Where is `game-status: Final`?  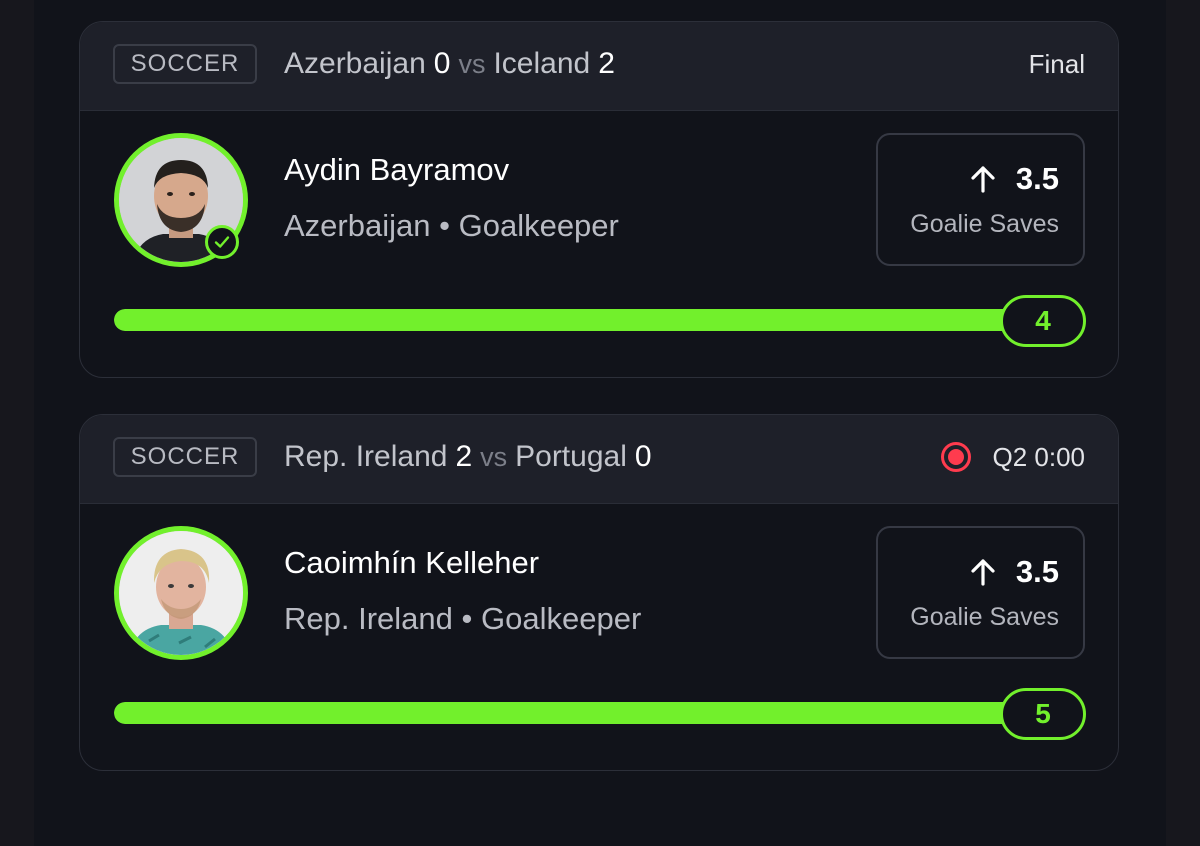 game-status: Final is located at coordinates (1057, 64).